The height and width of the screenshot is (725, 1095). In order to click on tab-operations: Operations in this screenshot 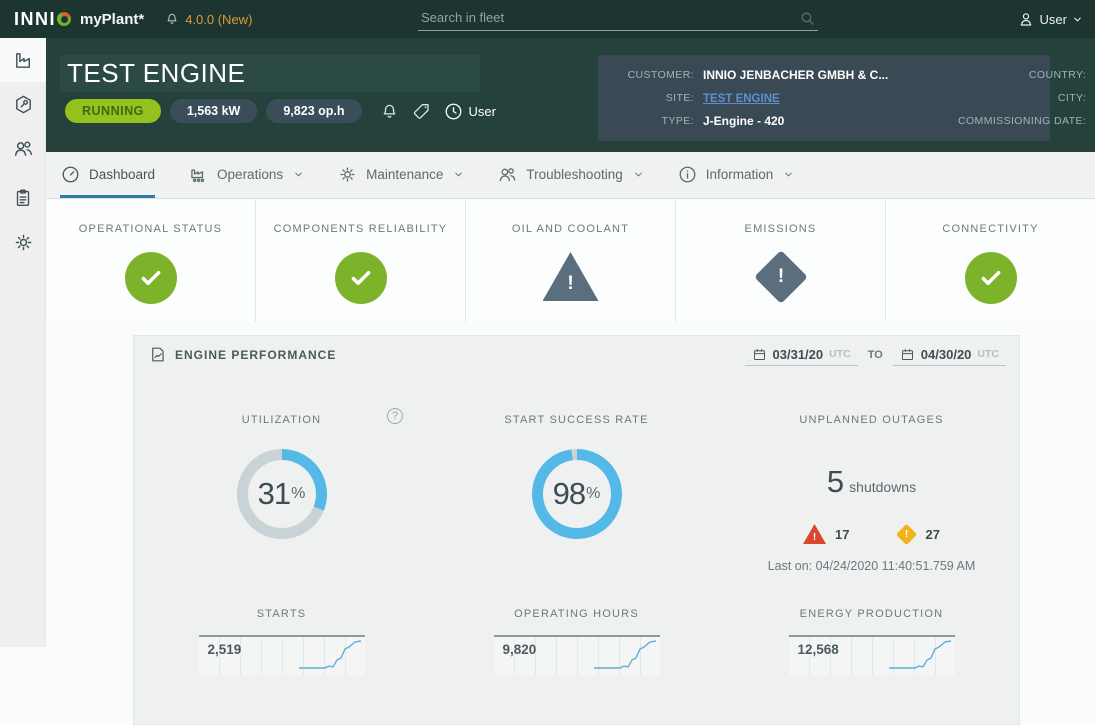, I will do `click(246, 175)`.